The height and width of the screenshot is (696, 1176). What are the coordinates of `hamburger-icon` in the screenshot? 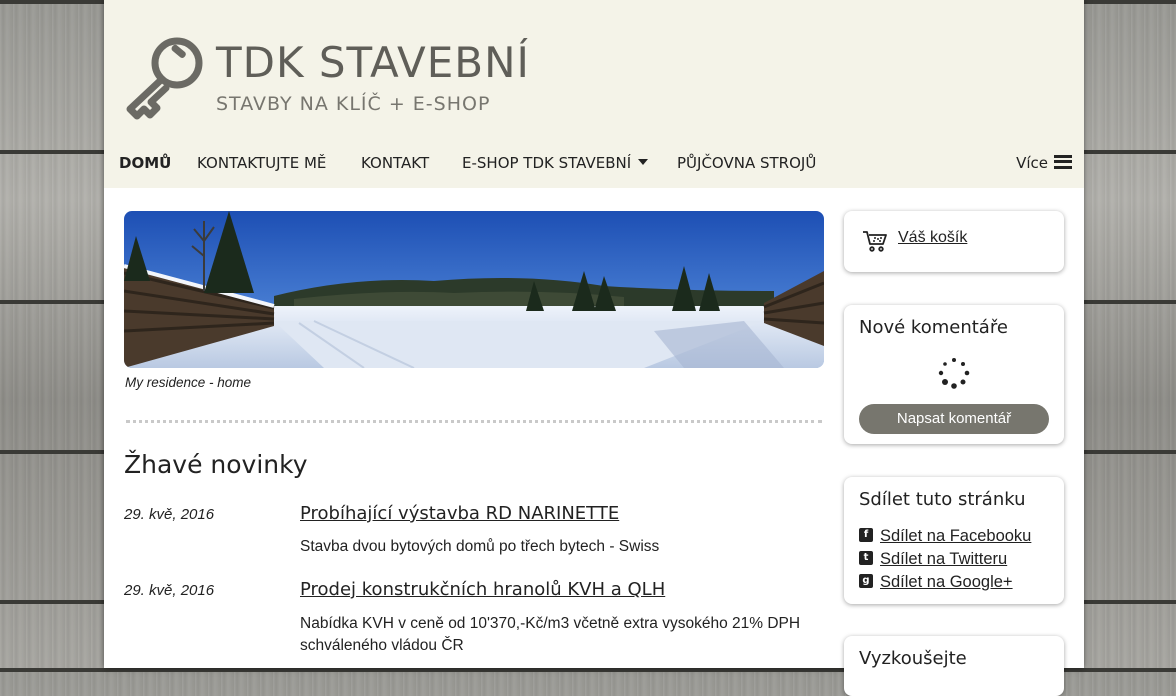 It's located at (1063, 161).